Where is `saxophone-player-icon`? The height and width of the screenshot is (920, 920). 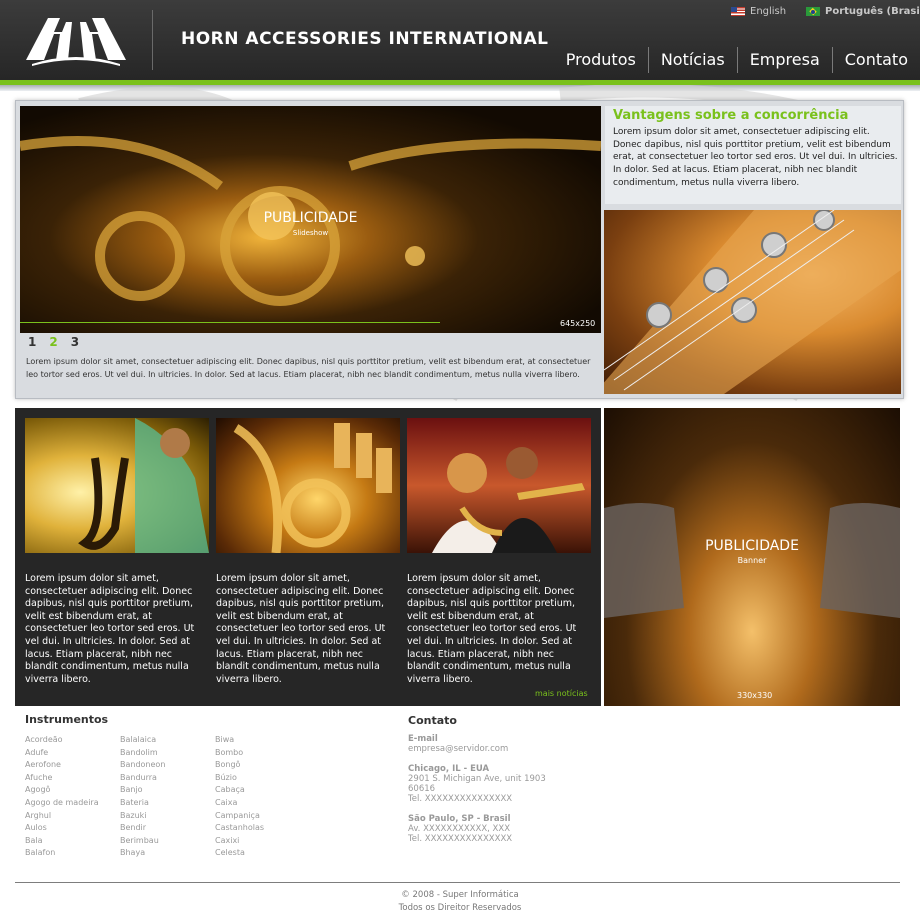
saxophone-player-icon is located at coordinates (143, 485).